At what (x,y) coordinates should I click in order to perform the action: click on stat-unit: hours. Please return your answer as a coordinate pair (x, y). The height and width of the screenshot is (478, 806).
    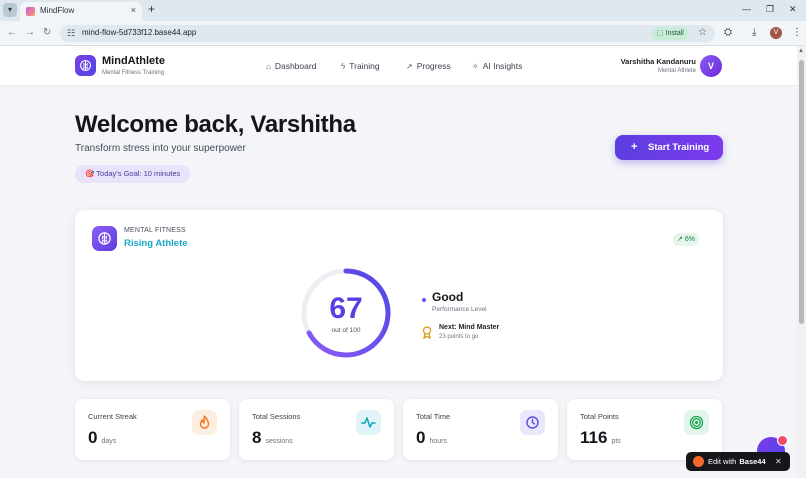
    Looking at the image, I should click on (438, 441).